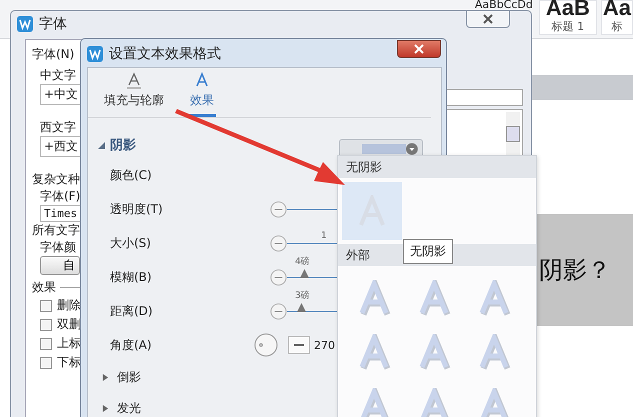  Describe the element at coordinates (44, 287) in the screenshot. I see `group-heading: 效果` at that location.